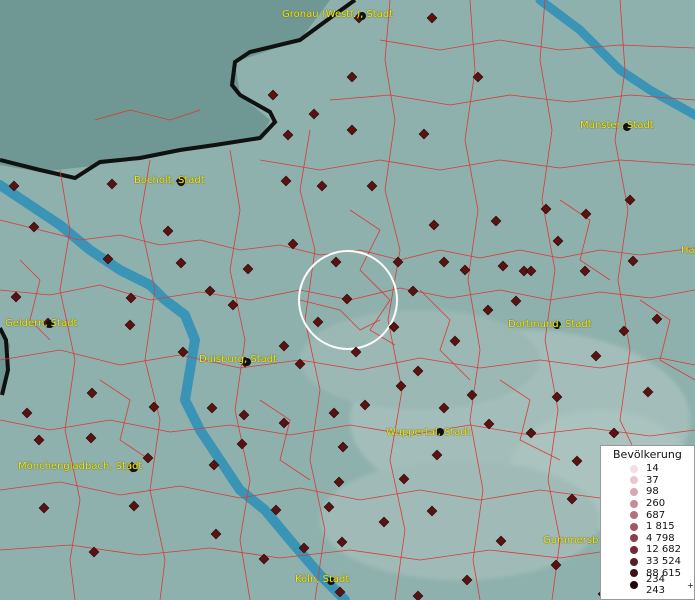 Image resolution: width=695 pixels, height=600 pixels. What do you see at coordinates (660, 527) in the screenshot?
I see `legend-label: 1 815` at bounding box center [660, 527].